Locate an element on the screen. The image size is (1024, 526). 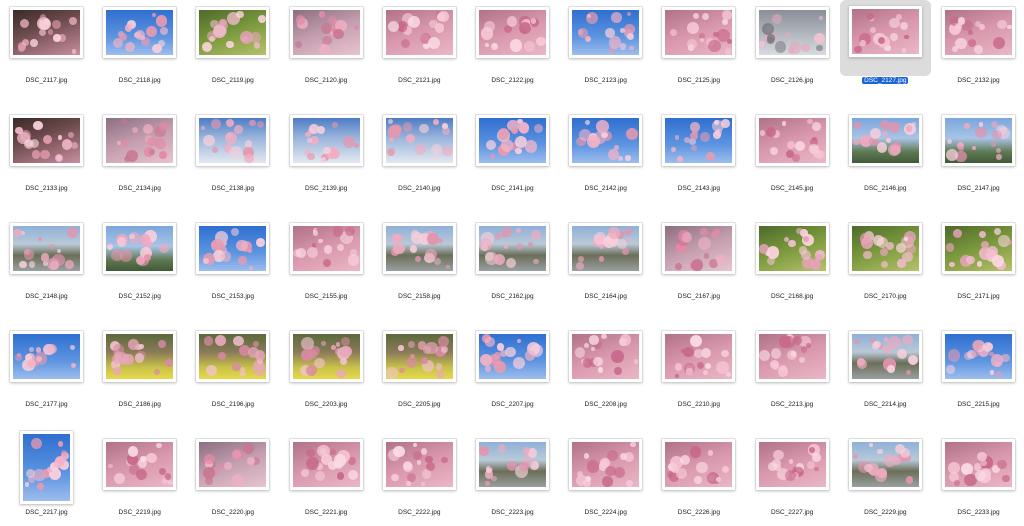
file-name-label: DSC_2215.jpg is located at coordinates (978, 404).